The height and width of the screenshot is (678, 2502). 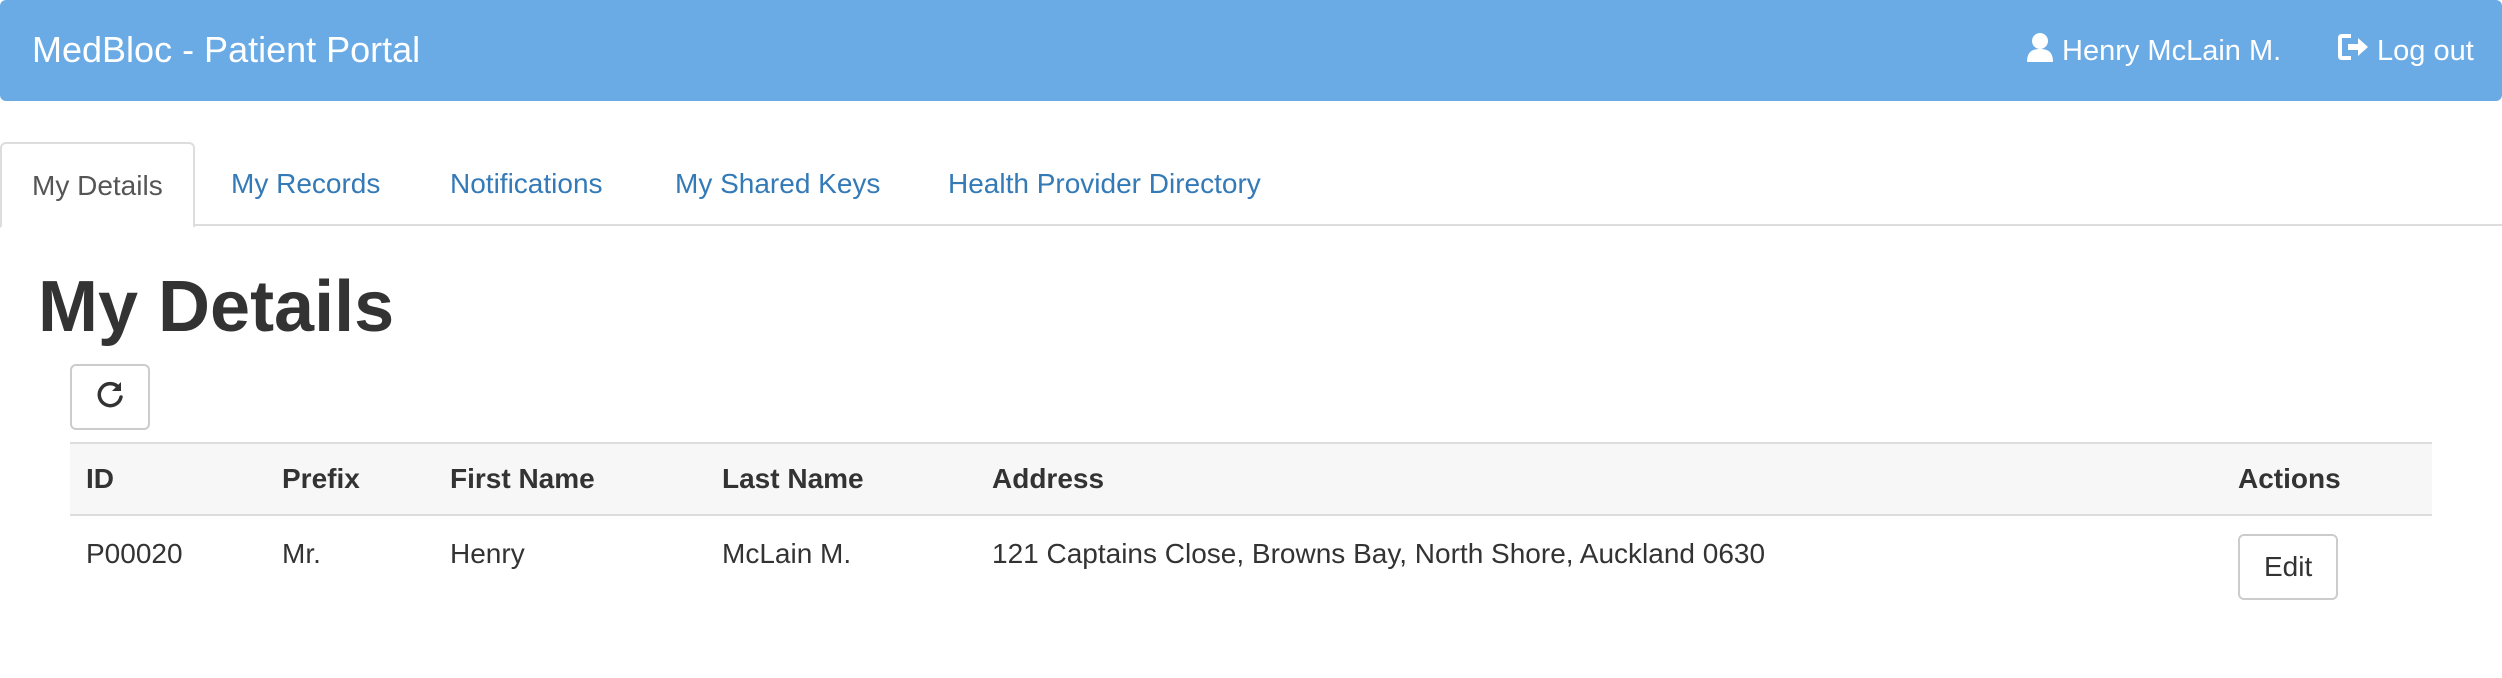 I want to click on logout-link: Log out, so click(x=2405, y=51).